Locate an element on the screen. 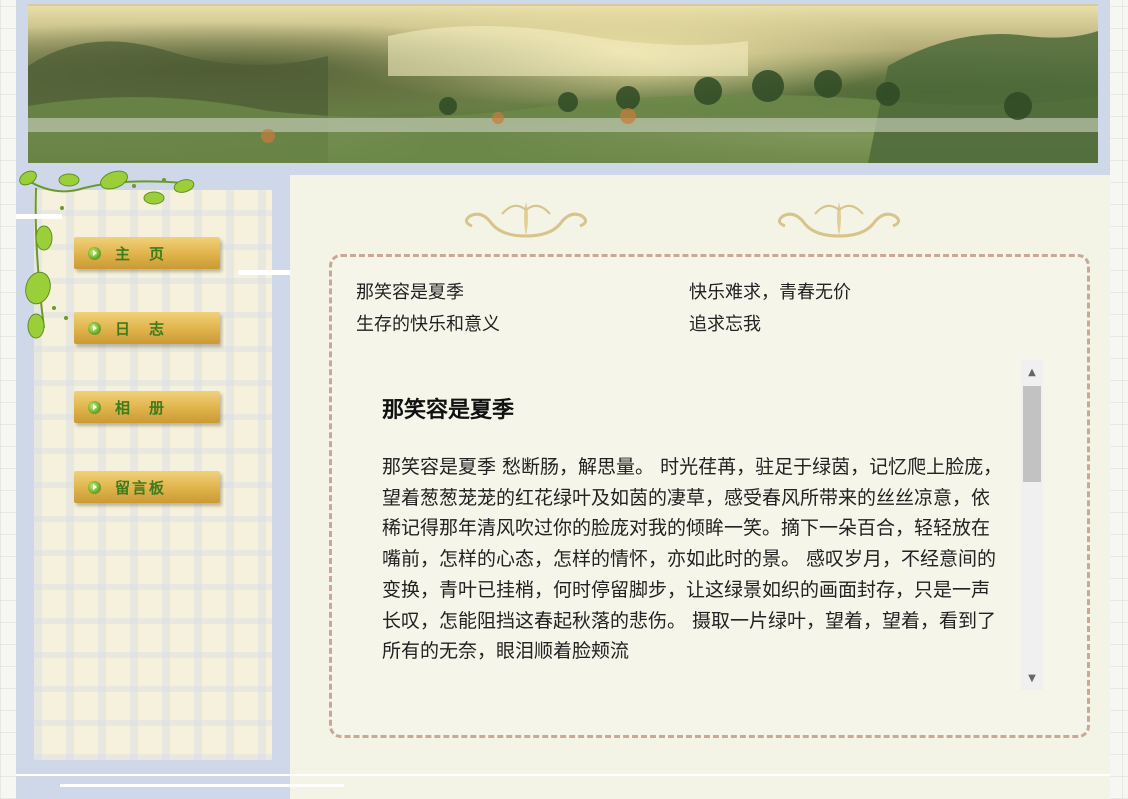  scroll-down-arrow-icon: ▼ is located at coordinates (1032, 678).